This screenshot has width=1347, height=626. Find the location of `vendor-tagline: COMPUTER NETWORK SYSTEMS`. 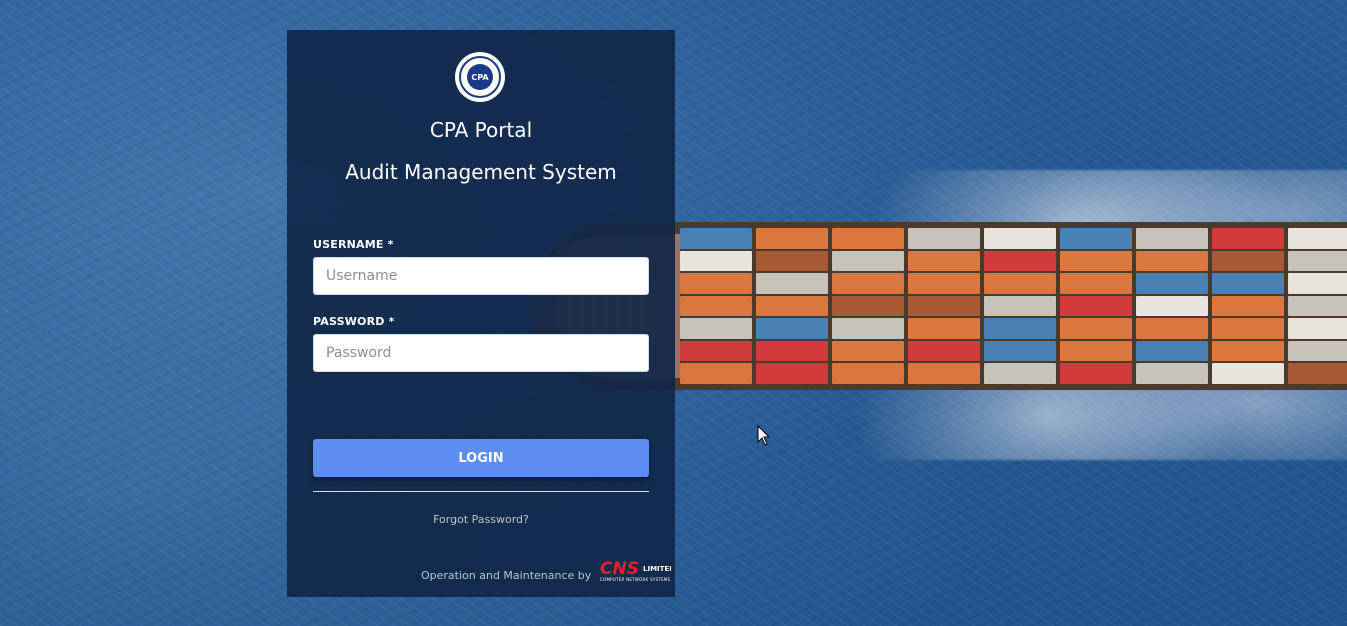

vendor-tagline: COMPUTER NETWORK SYSTEMS is located at coordinates (635, 579).